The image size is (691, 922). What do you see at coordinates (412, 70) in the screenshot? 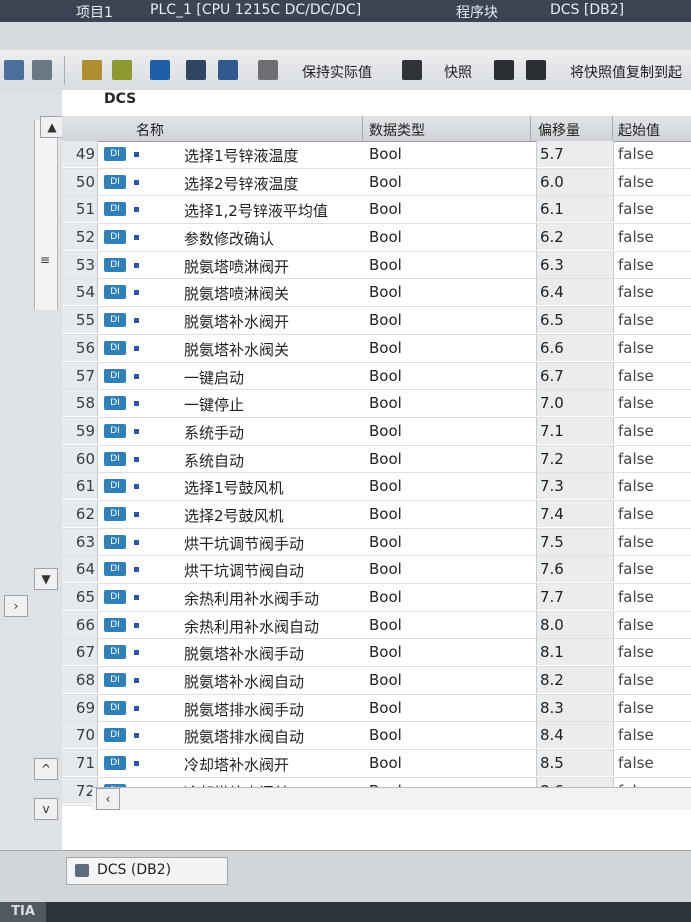
I see `snapshot-camera-icon` at bounding box center [412, 70].